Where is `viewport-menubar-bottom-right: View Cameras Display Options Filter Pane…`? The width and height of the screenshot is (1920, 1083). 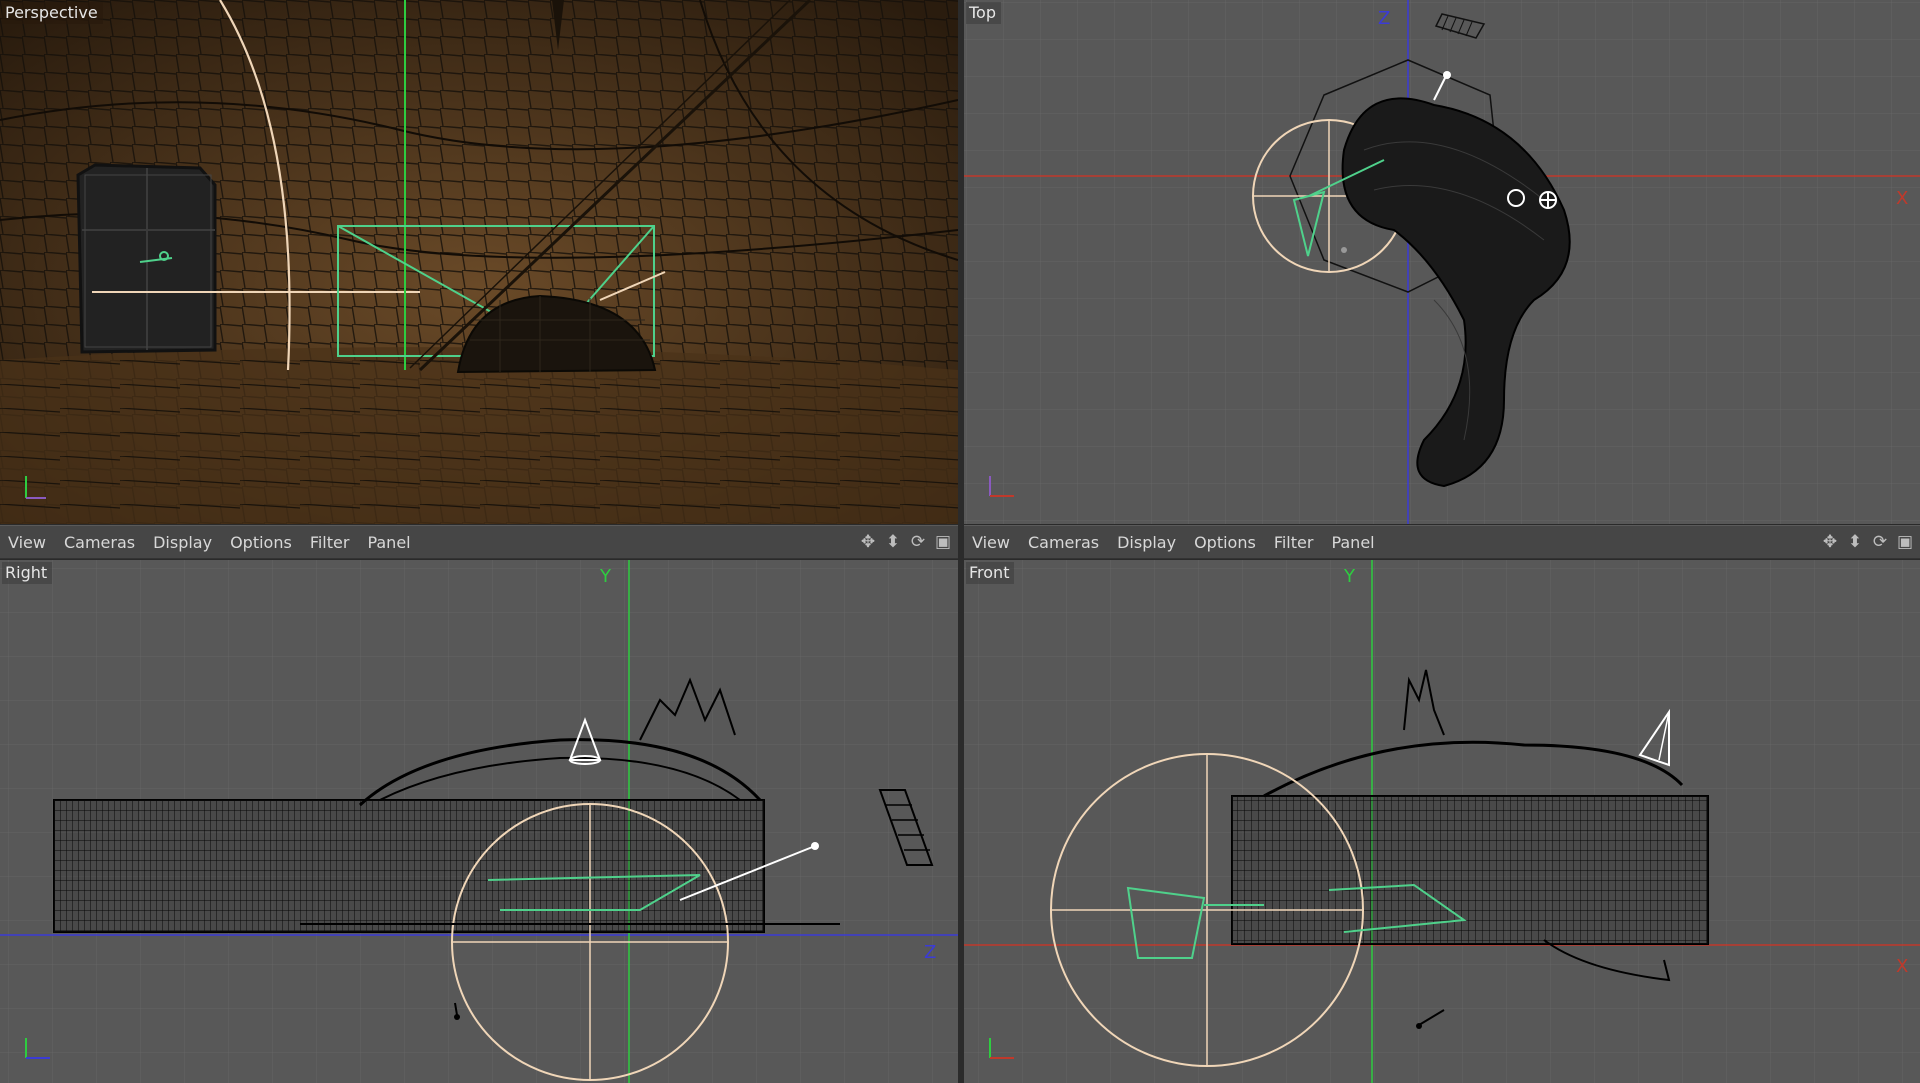 viewport-menubar-bottom-right: View Cameras Display Options Filter Pane… is located at coordinates (1442, 542).